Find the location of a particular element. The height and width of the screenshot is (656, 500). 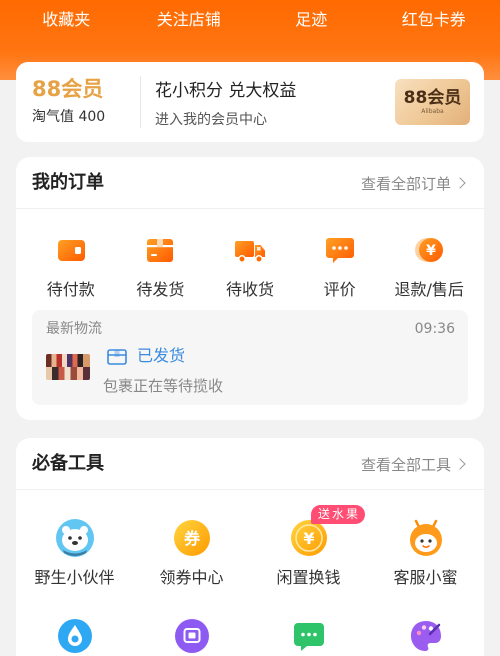

coin-icon: ¥ is located at coordinates (308, 538).